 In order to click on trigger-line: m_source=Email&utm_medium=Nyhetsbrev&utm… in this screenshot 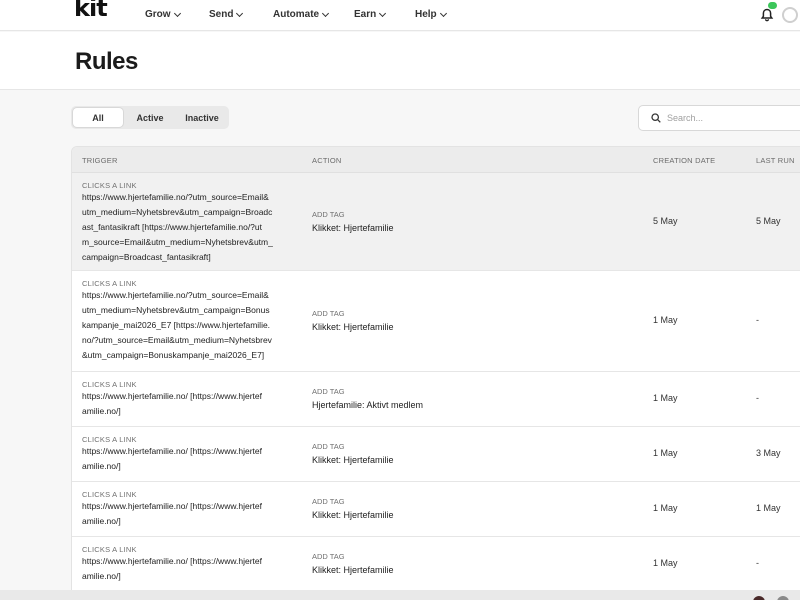, I will do `click(177, 242)`.